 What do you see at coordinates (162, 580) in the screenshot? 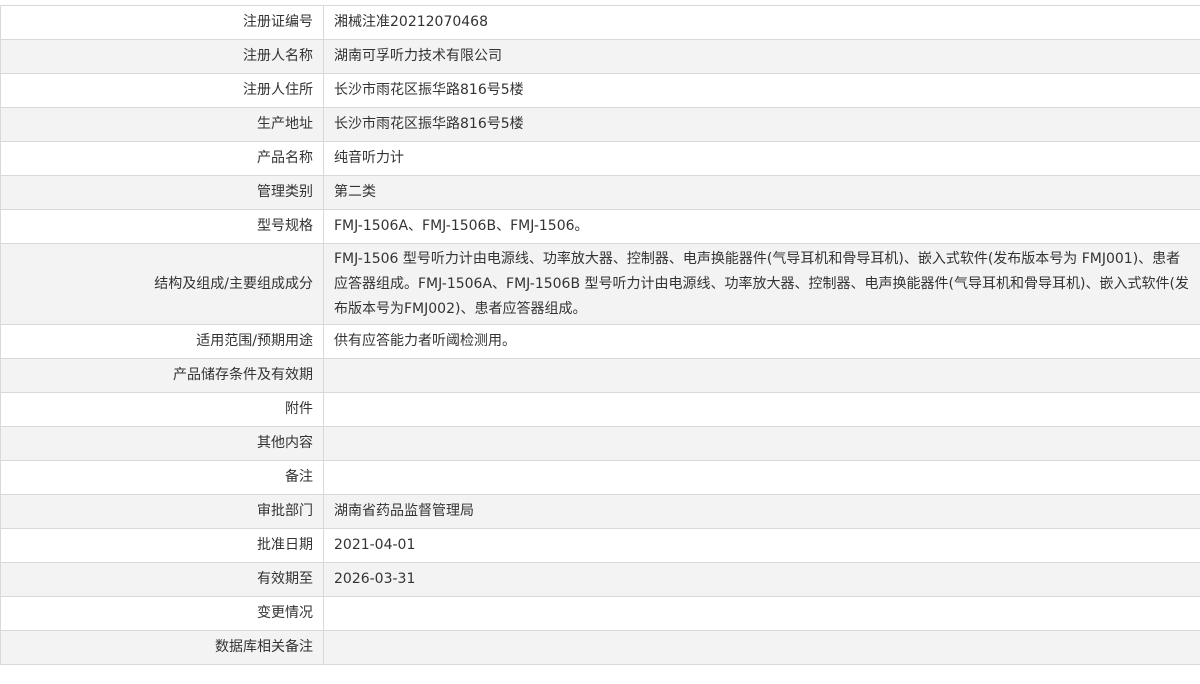
I see `field-label-valid-until: 有效期至` at bounding box center [162, 580].